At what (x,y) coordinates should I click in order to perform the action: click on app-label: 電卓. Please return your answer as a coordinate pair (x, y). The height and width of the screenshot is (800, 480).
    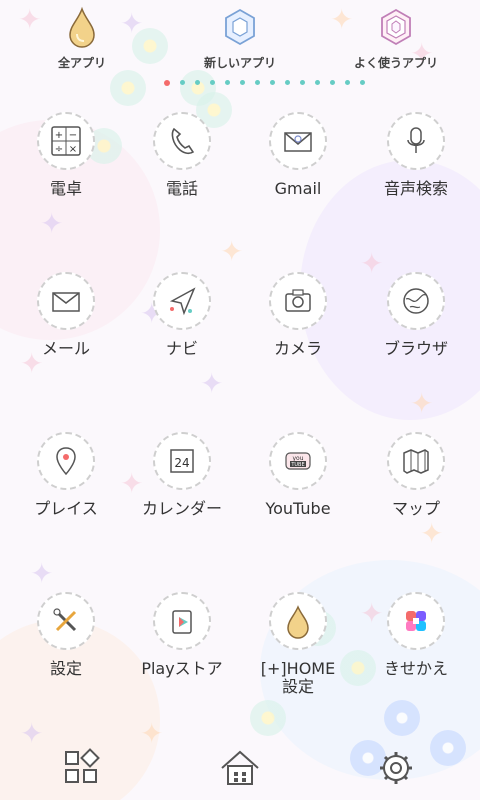
    Looking at the image, I should click on (65, 188).